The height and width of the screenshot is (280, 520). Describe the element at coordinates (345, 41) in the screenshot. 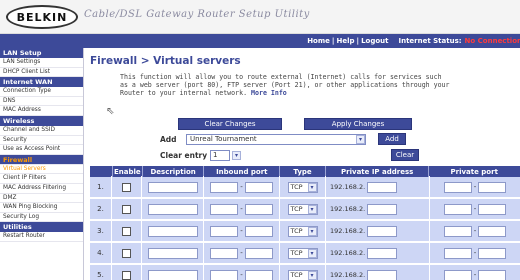

I see `help-link: Help` at that location.